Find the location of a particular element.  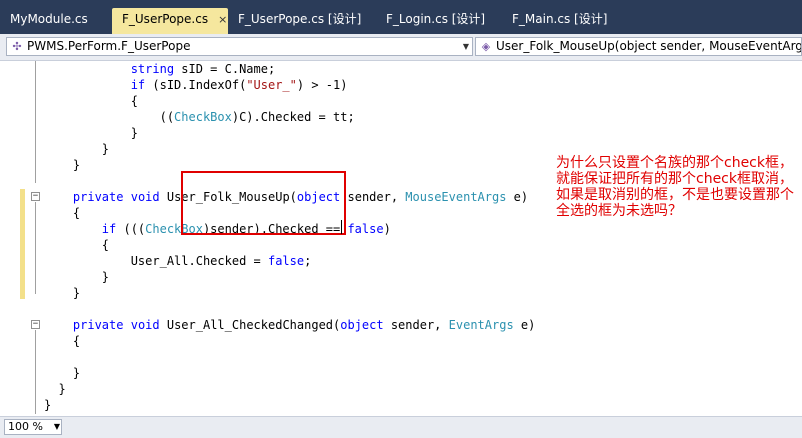

tab-mymodule: MyModule.cs is located at coordinates (56, 19).